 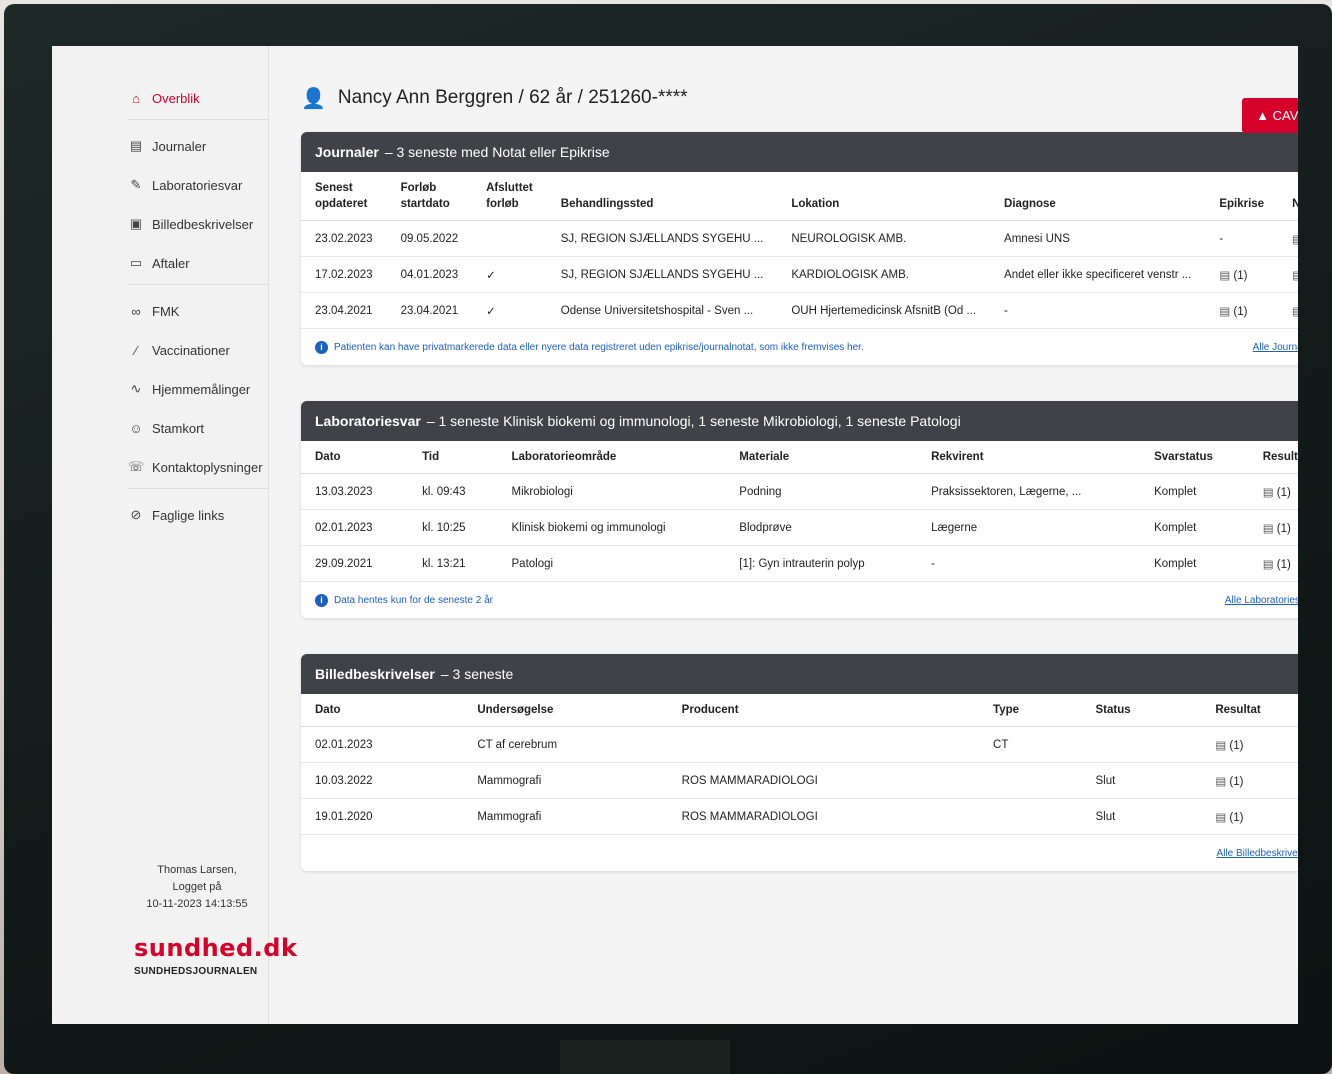 I want to click on column-header: Notat, so click(x=1288, y=196).